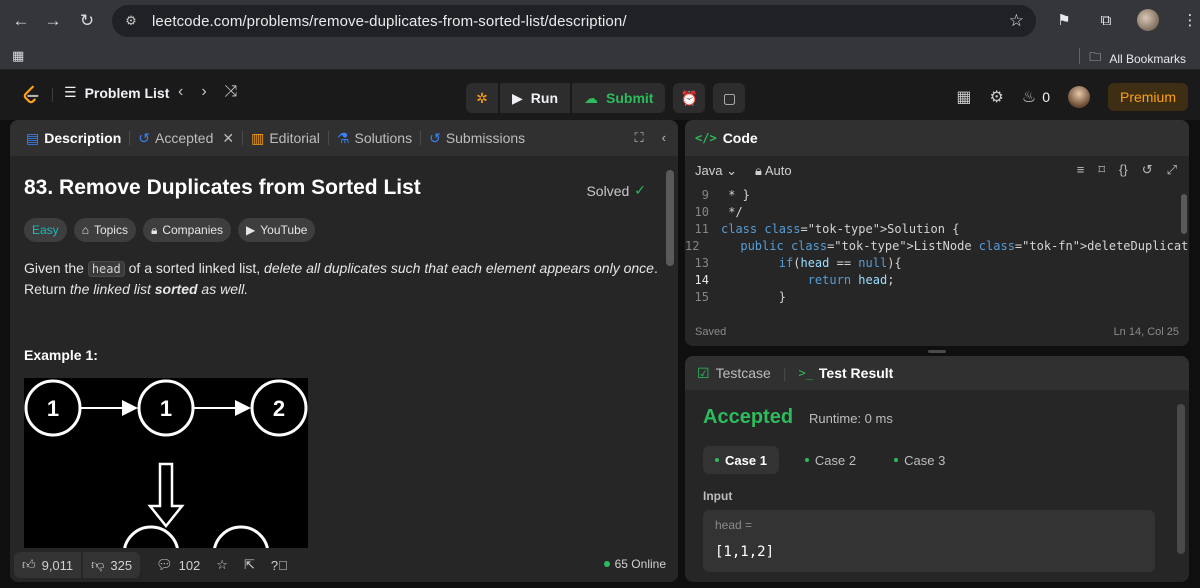 The width and height of the screenshot is (1200, 588). What do you see at coordinates (294, 138) in the screenshot?
I see `tab-editorial-label: Editorial` at bounding box center [294, 138].